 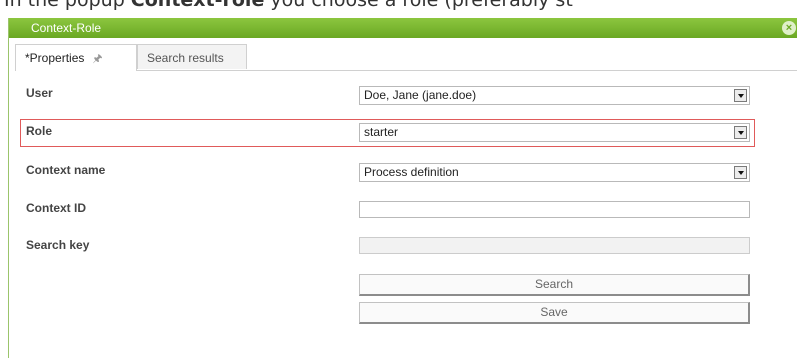 What do you see at coordinates (554, 95) in the screenshot?
I see `user-select: Doe, Jane (jane.doe)` at bounding box center [554, 95].